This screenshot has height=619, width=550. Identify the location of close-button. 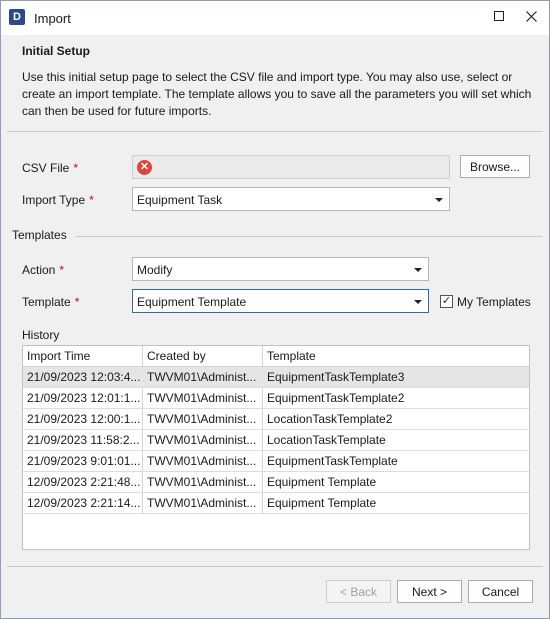
(531, 16).